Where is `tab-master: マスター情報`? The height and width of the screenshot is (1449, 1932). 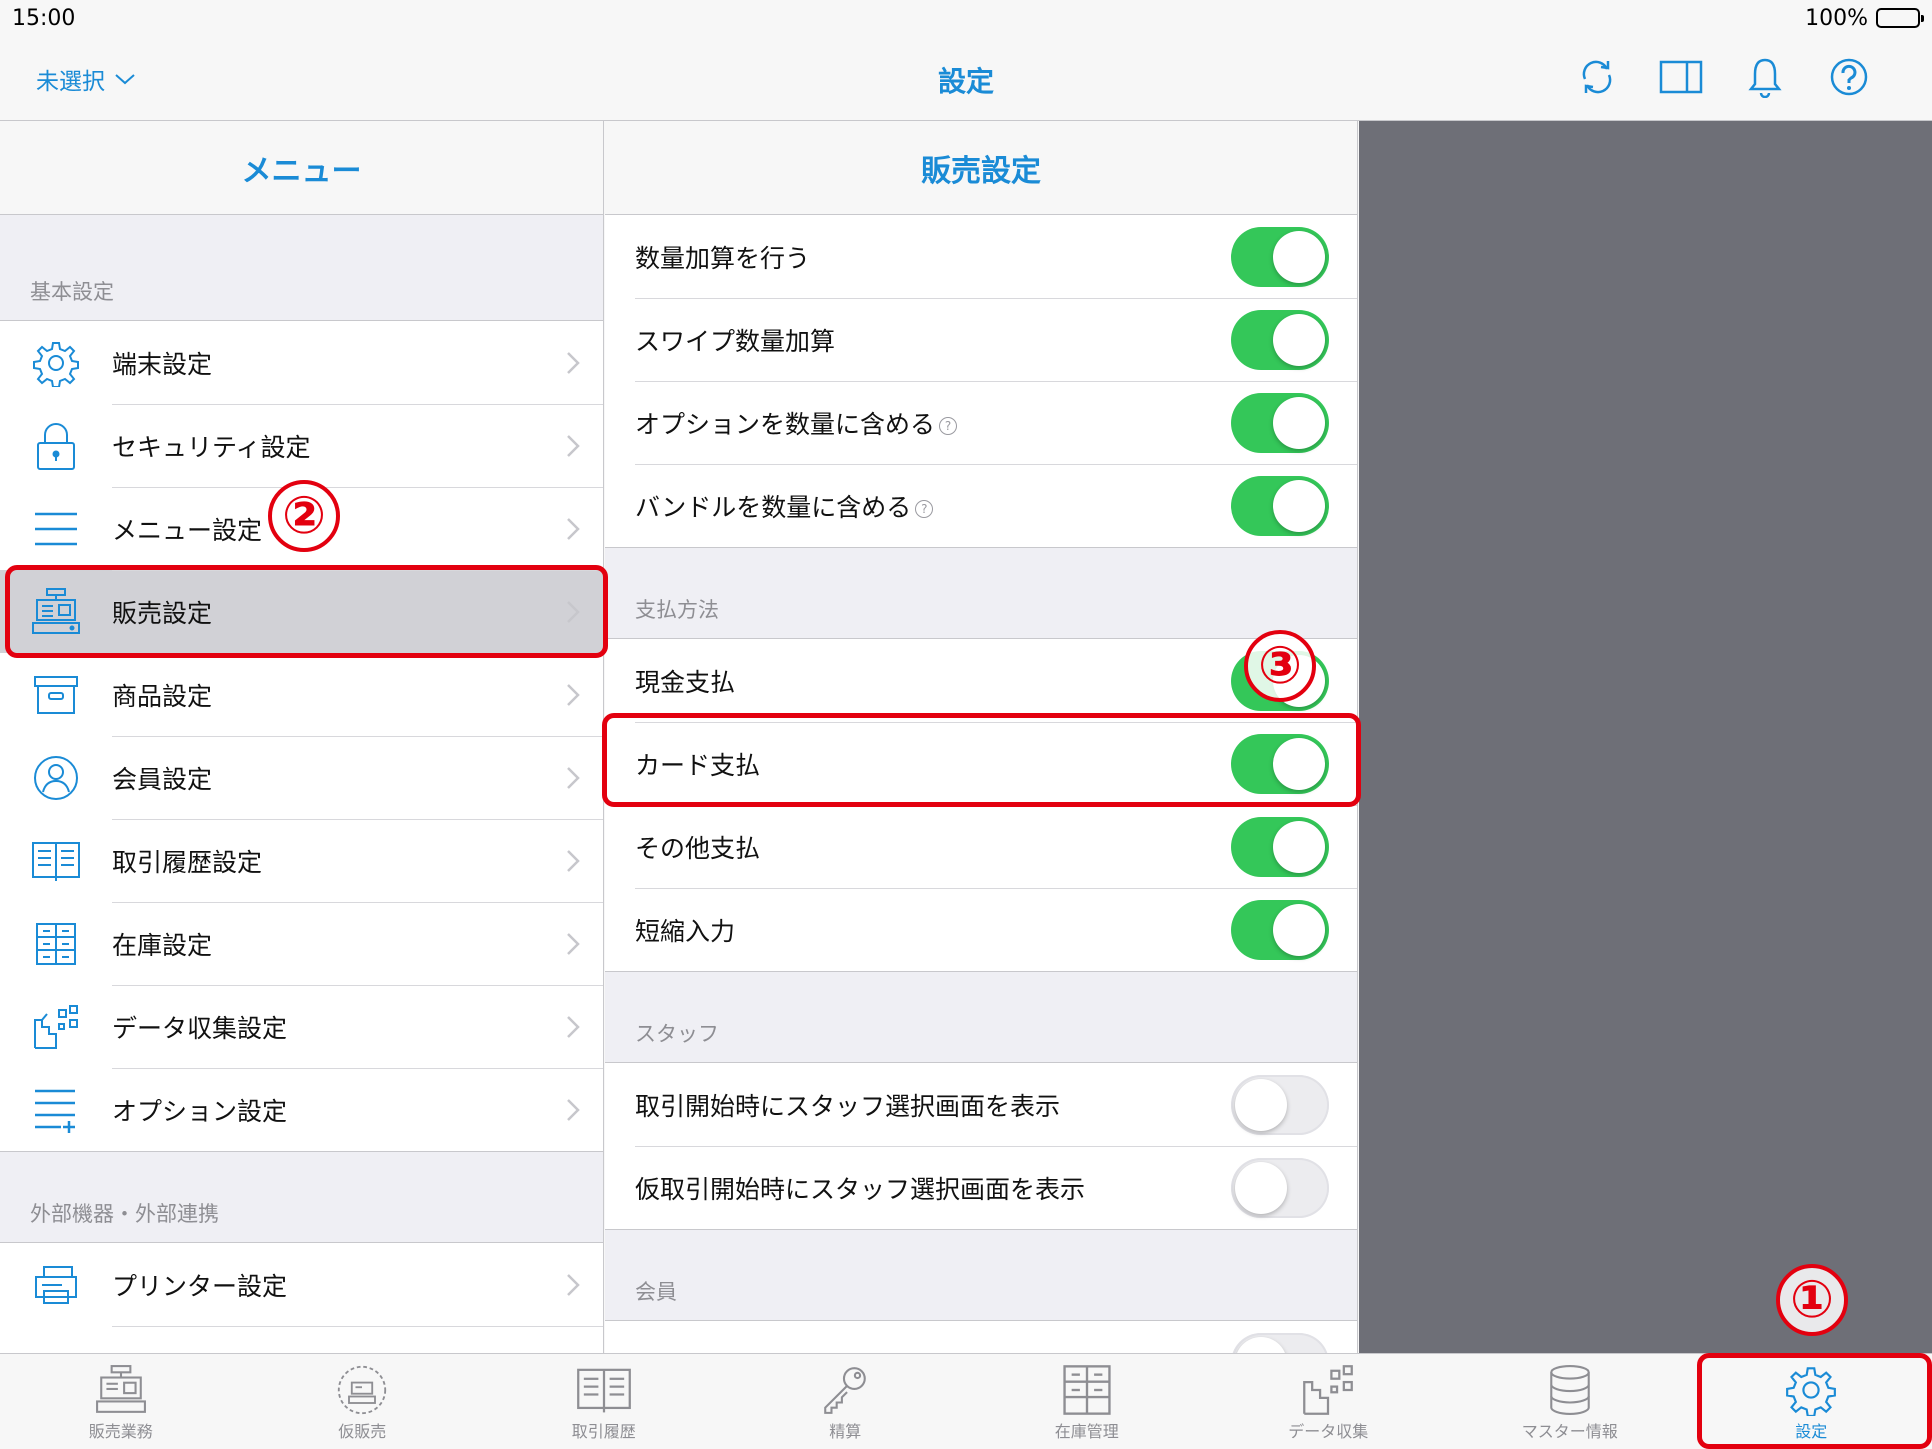 tab-master: マスター情報 is located at coordinates (1570, 1401).